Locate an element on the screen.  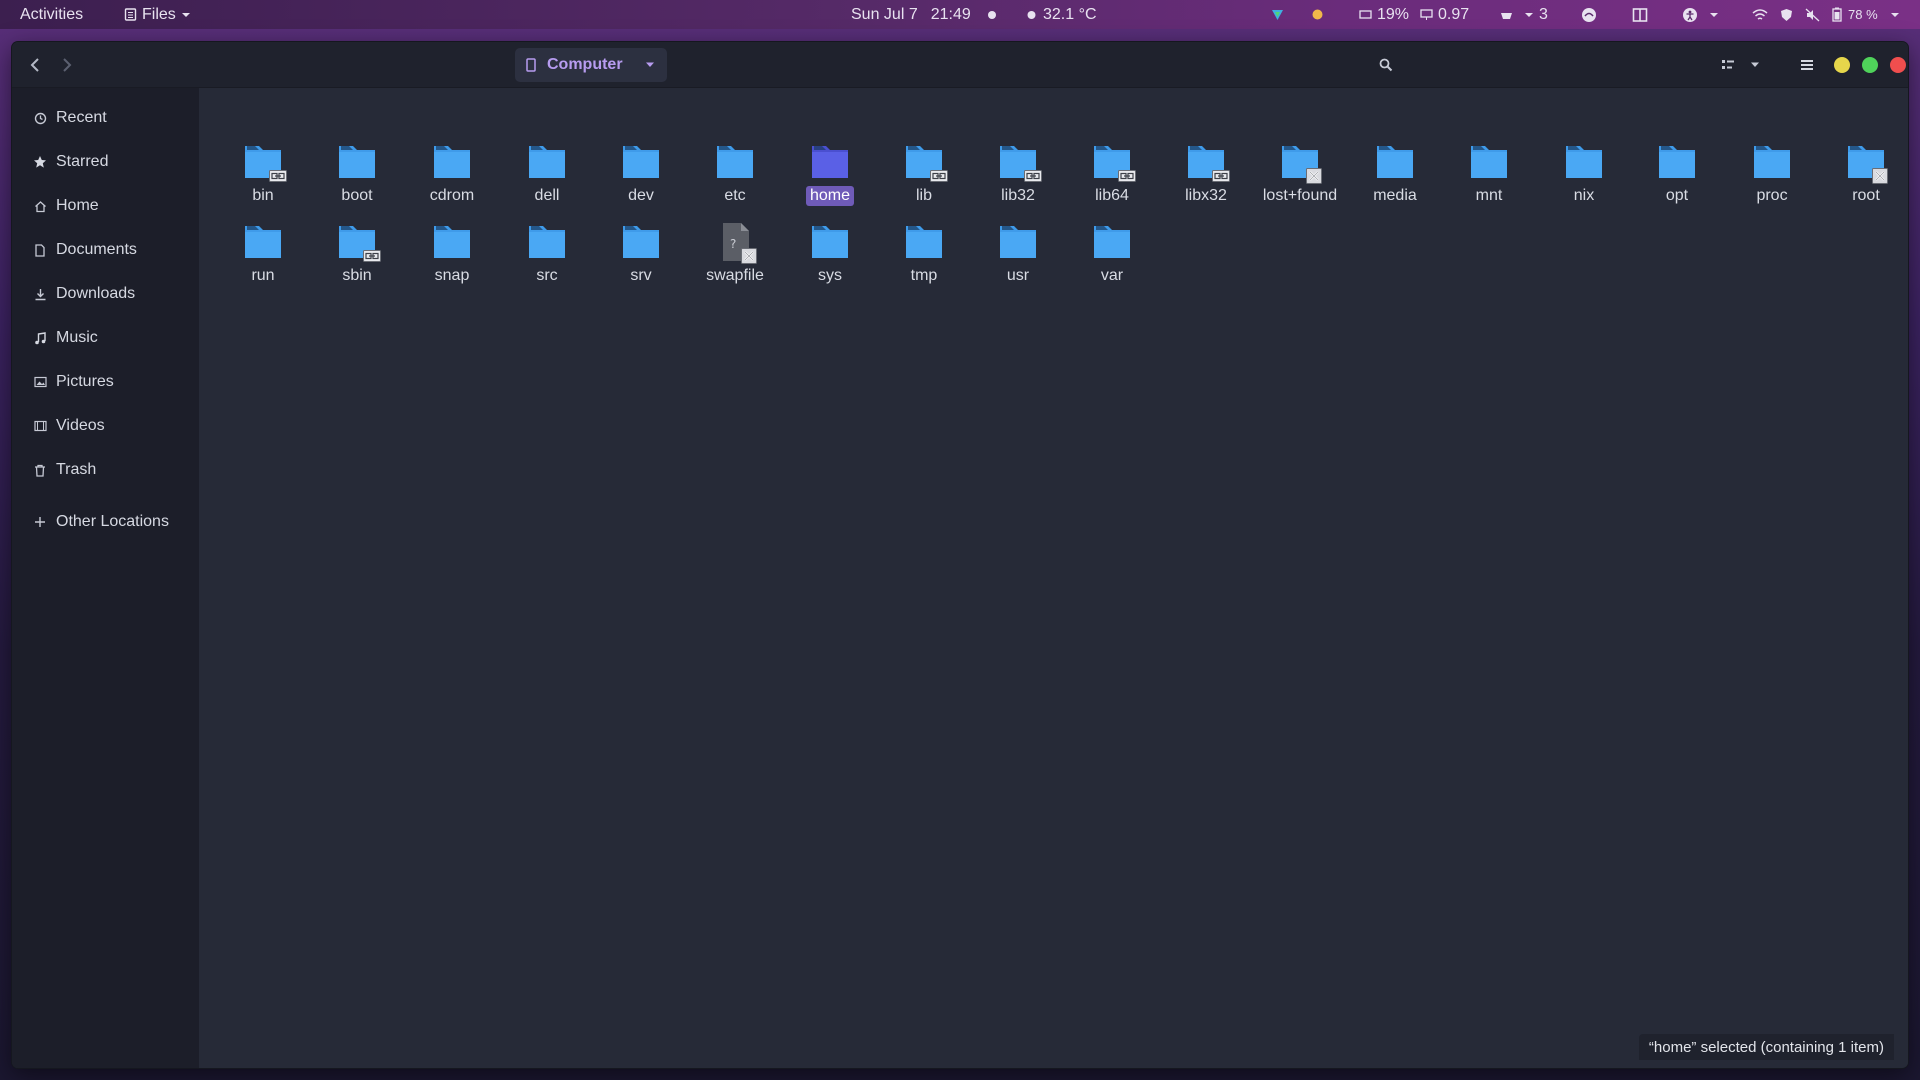
file-name: media is located at coordinates (1395, 195).